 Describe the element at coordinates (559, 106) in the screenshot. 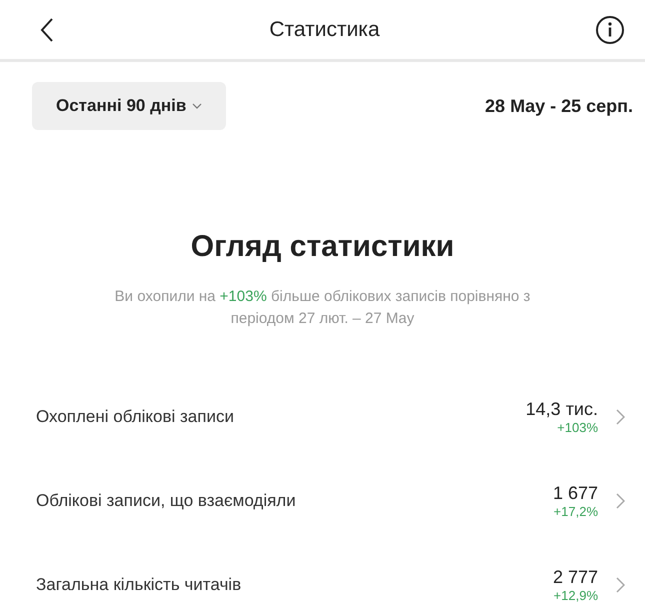

I see `date-range: 28 May - 25 серп.` at that location.